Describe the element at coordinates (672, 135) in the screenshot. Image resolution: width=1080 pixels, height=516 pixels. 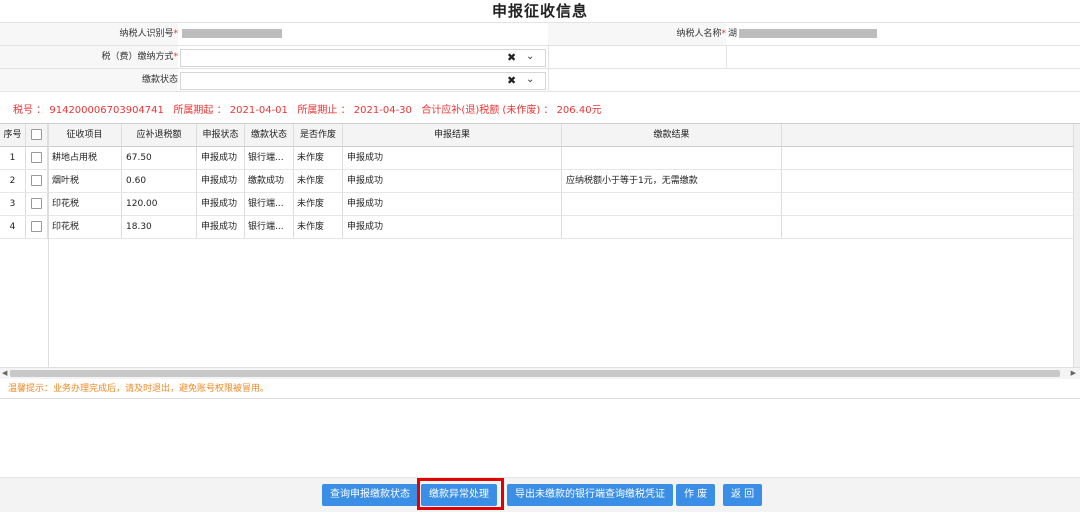
I see `header-pay-result: 缴款结果` at that location.